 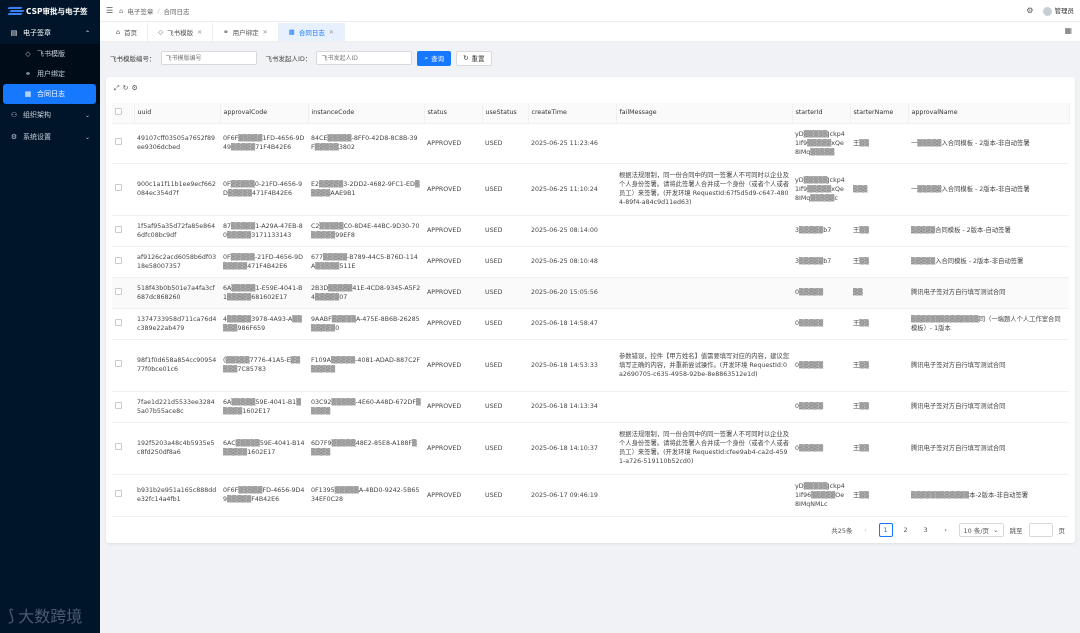 I want to click on cell-approvalname: ▒▒▒▒▒合同模板 - 2版本-自动签署, so click(x=988, y=231).